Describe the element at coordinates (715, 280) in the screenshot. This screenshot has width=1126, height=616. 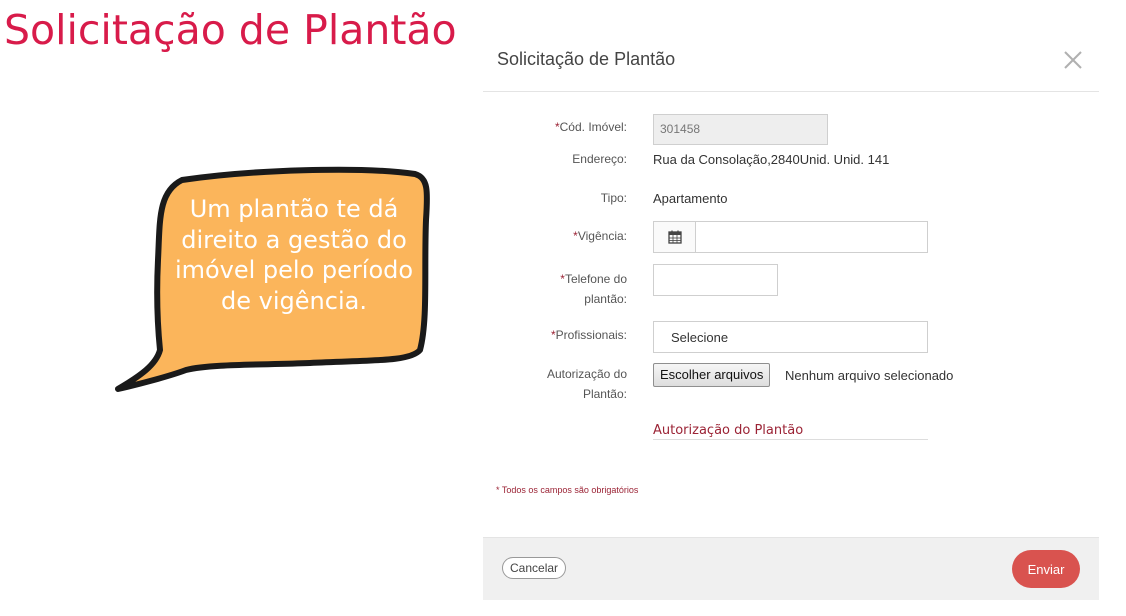
I see `telefone-field` at that location.